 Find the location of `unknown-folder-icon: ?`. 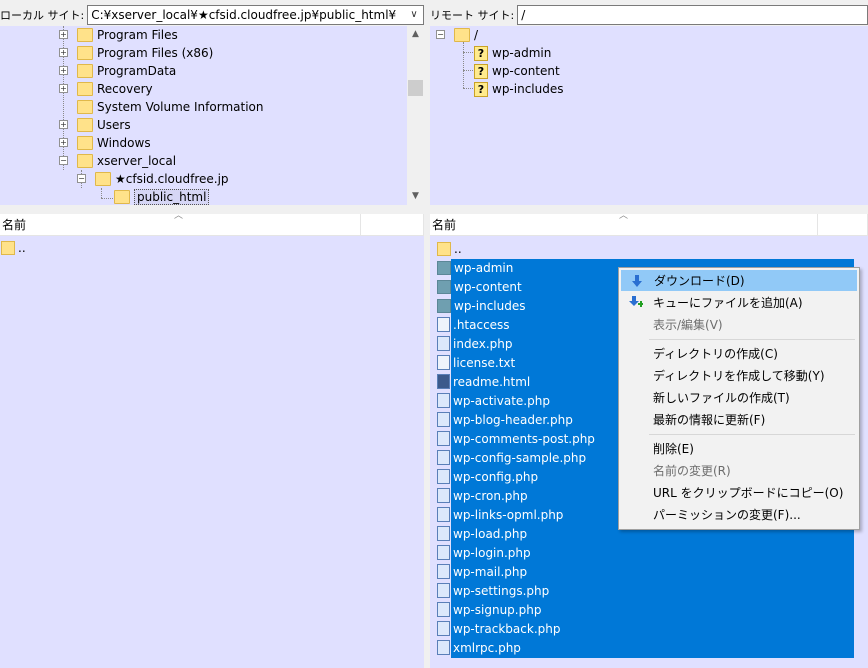

unknown-folder-icon: ? is located at coordinates (481, 71).